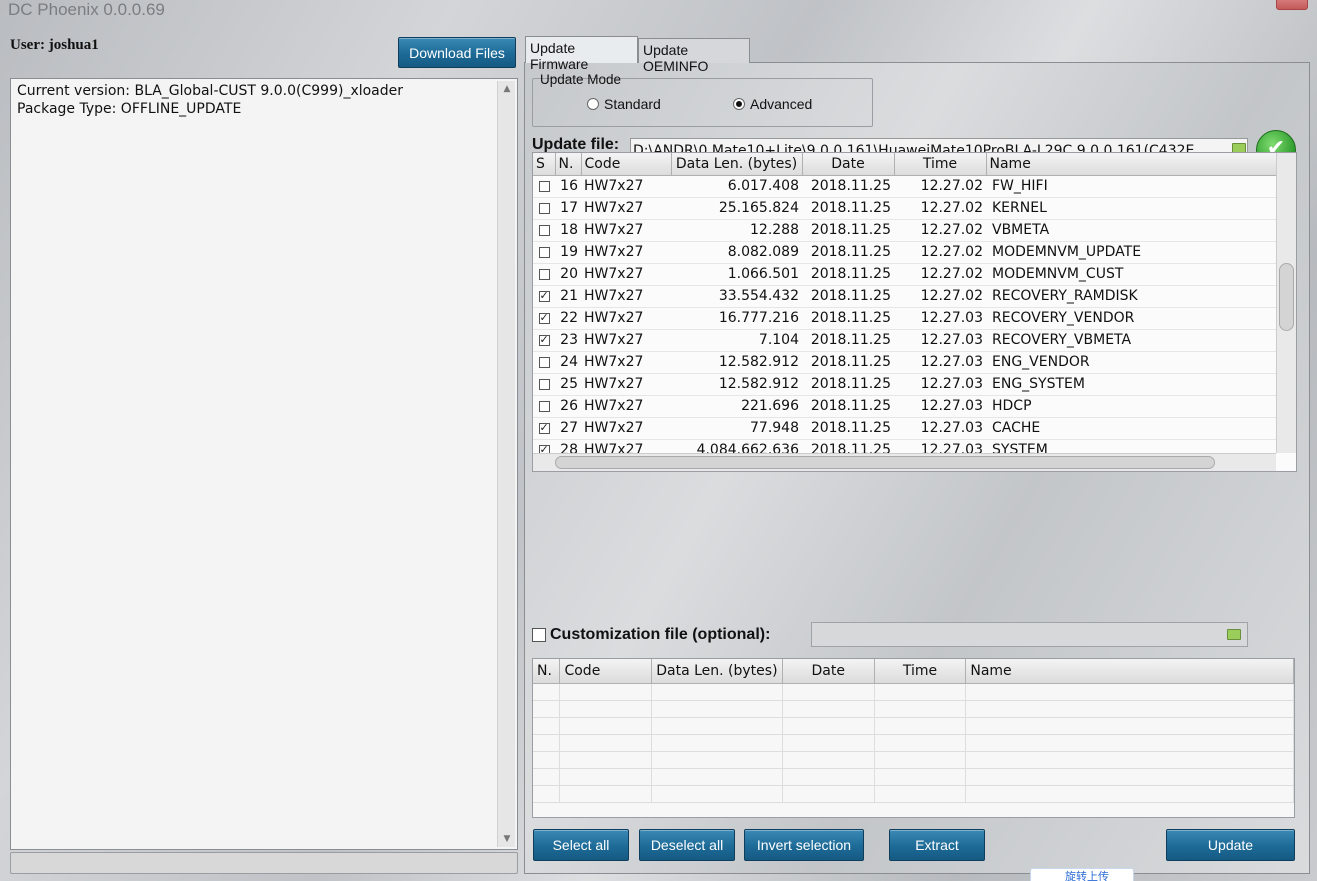  What do you see at coordinates (568, 230) in the screenshot?
I see `cell-n: 18` at bounding box center [568, 230].